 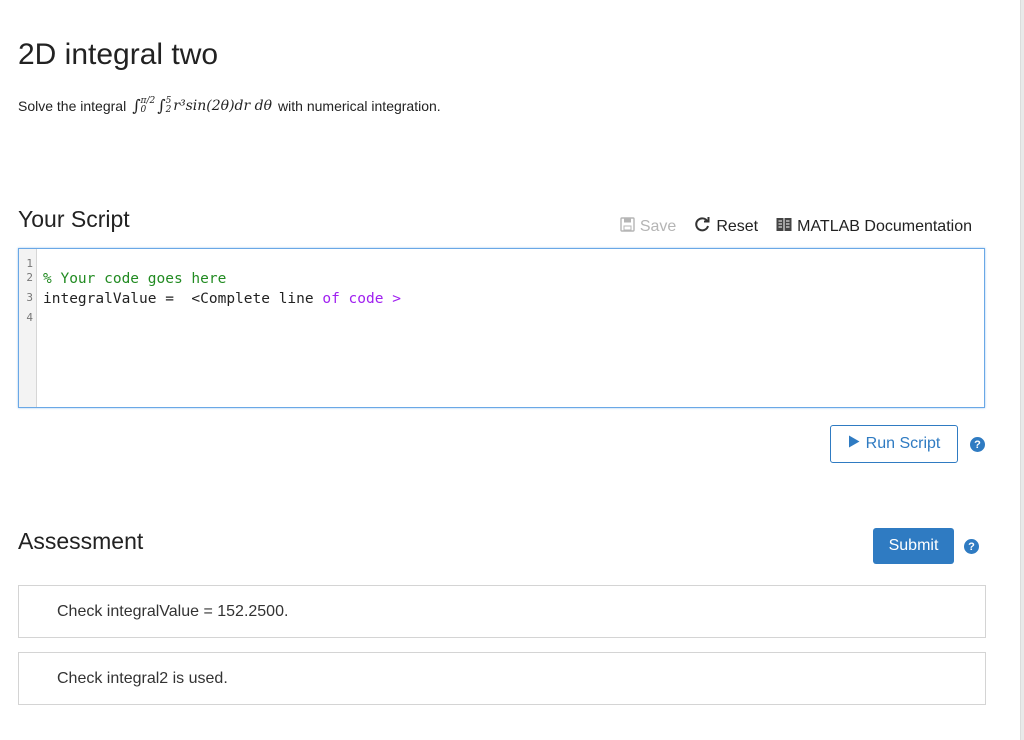 I want to click on submit-button: Submit, so click(x=913, y=546).